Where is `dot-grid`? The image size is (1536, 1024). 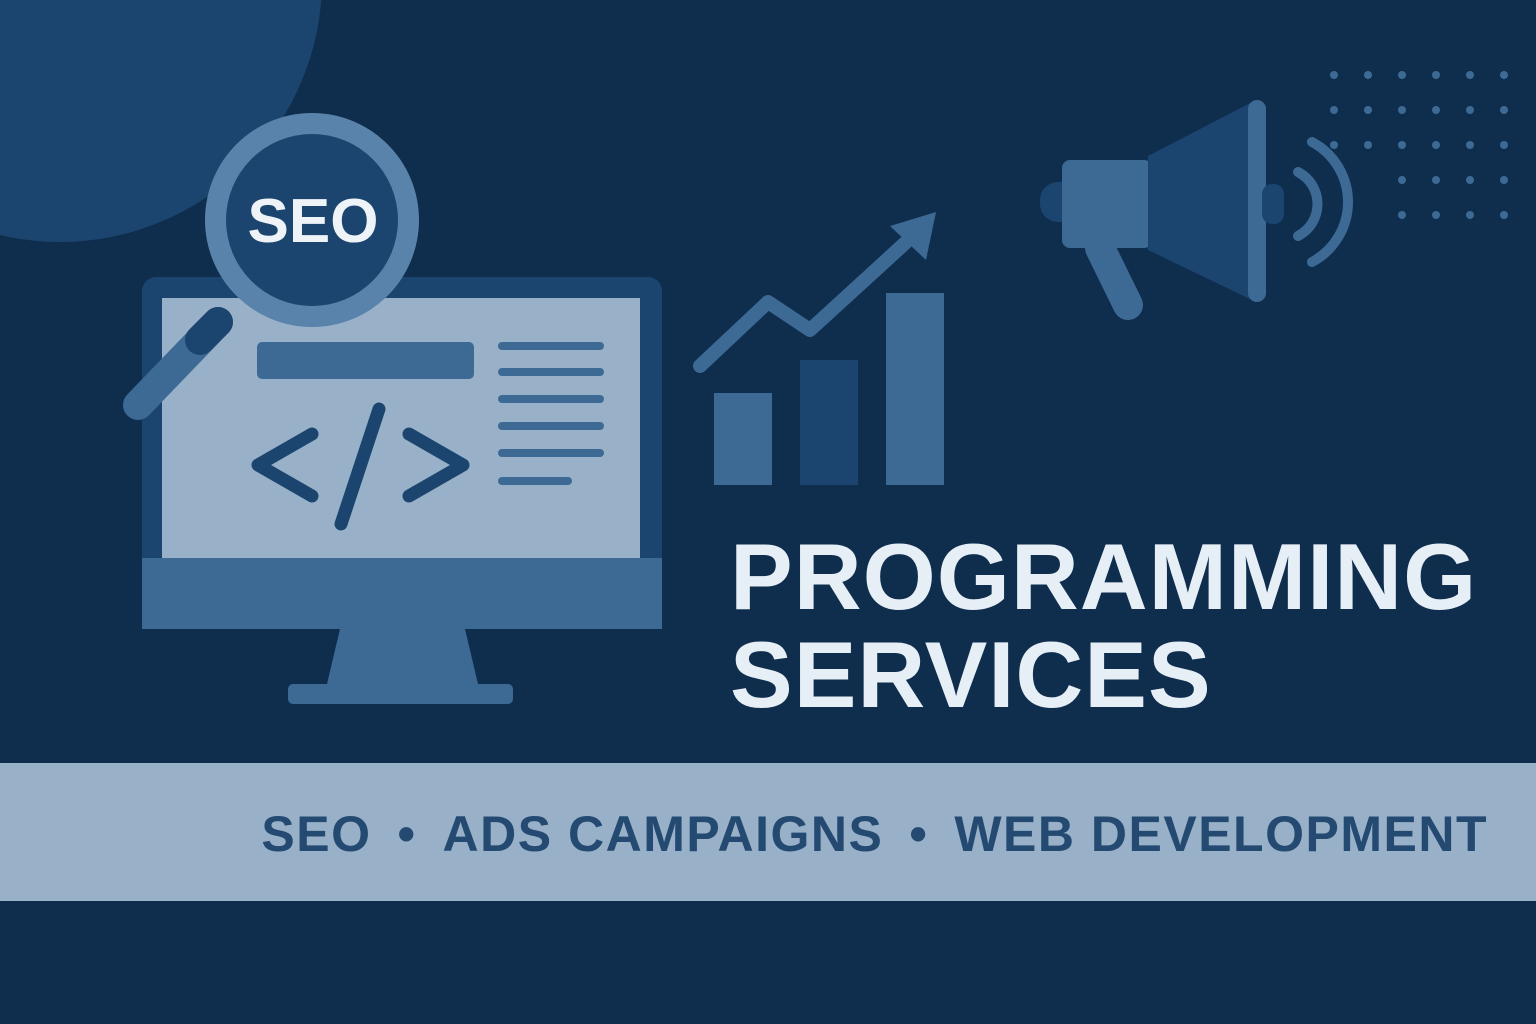 dot-grid is located at coordinates (1419, 145).